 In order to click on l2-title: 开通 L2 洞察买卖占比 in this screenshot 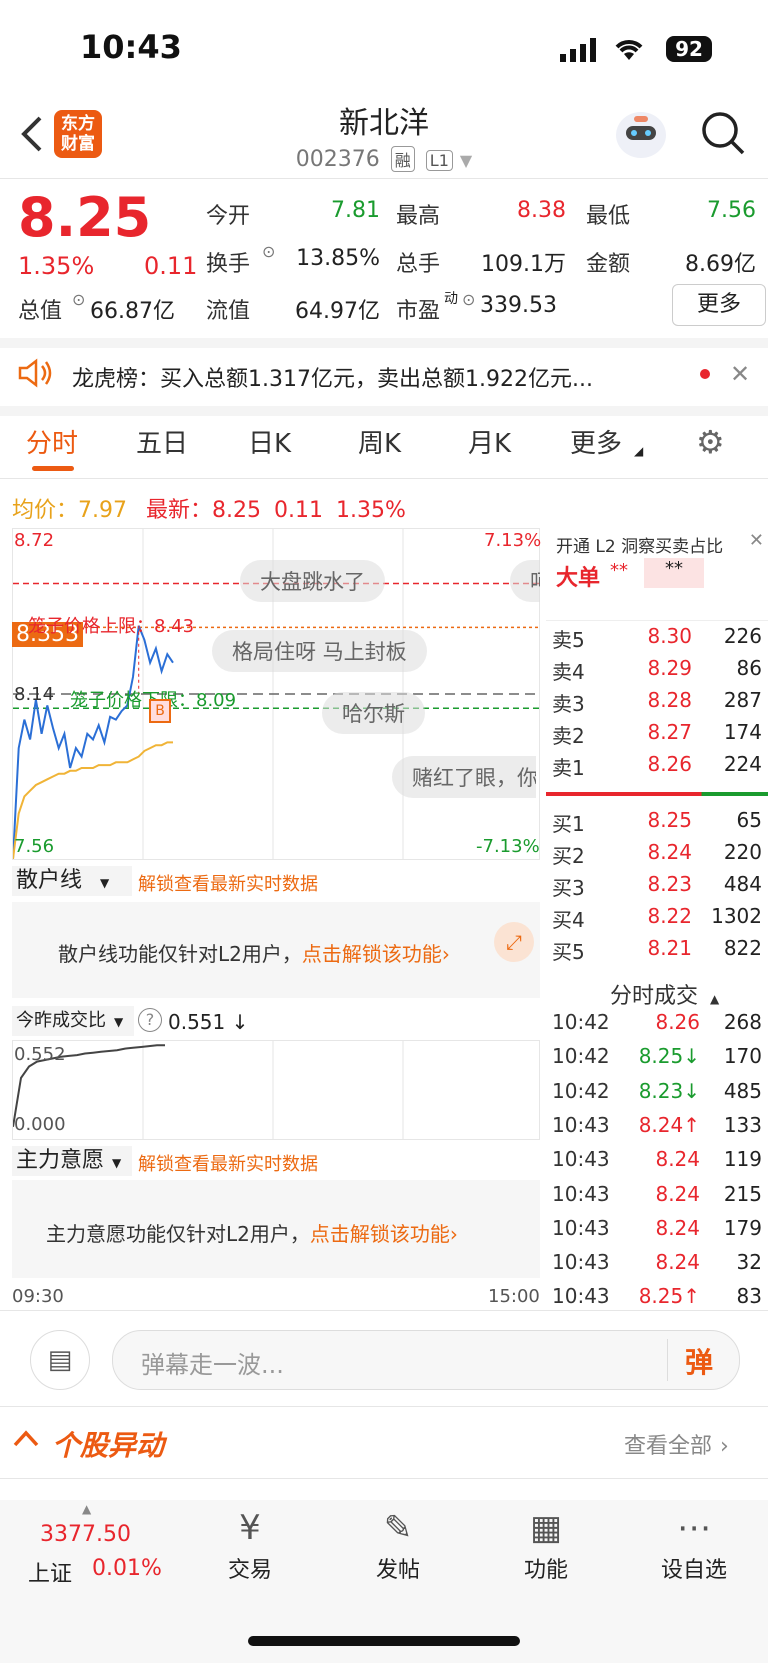, I will do `click(640, 547)`.